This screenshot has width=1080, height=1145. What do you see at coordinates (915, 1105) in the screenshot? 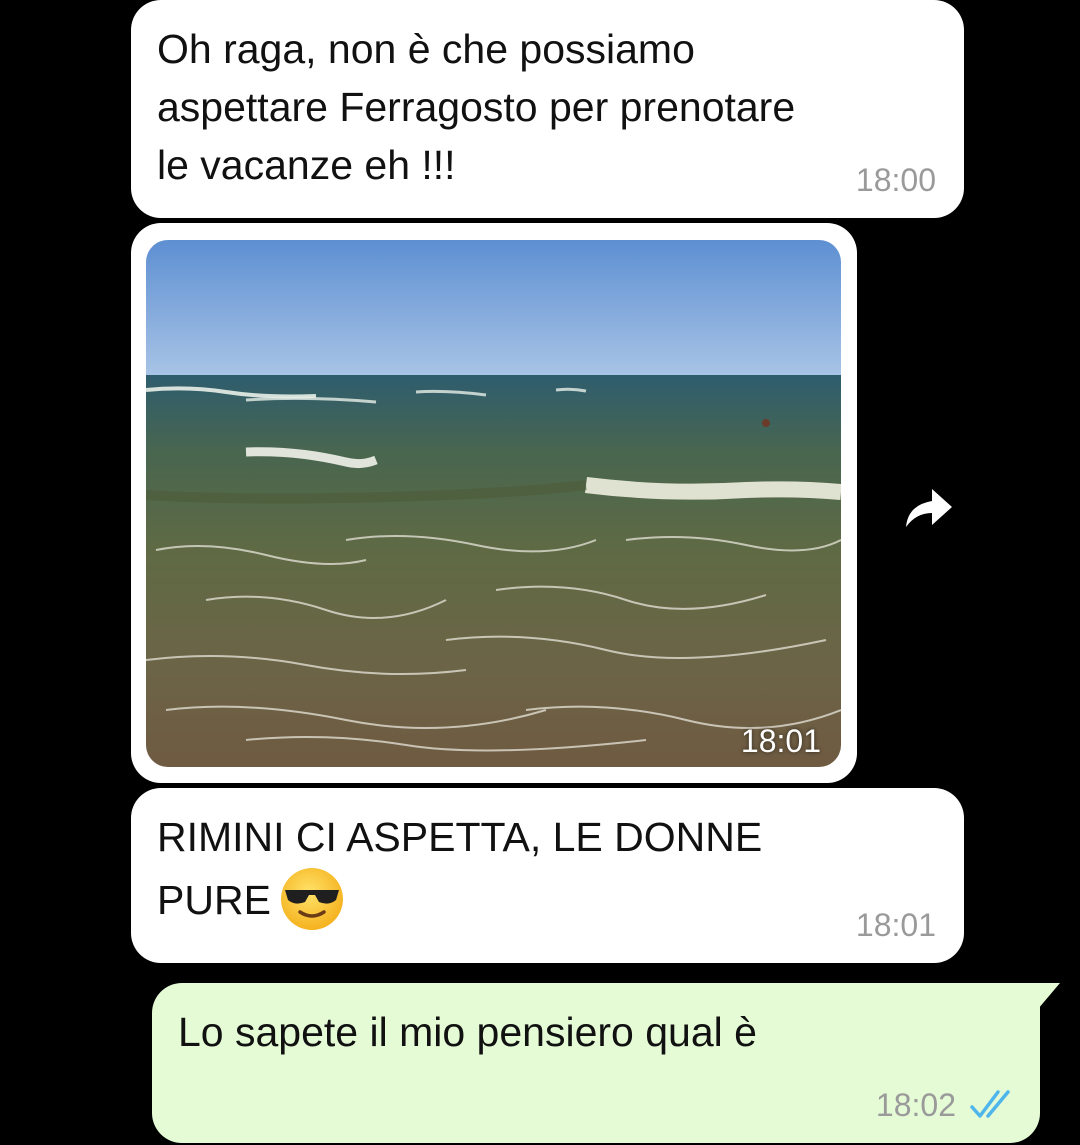
I see `message-timestamp: 18:02` at bounding box center [915, 1105].